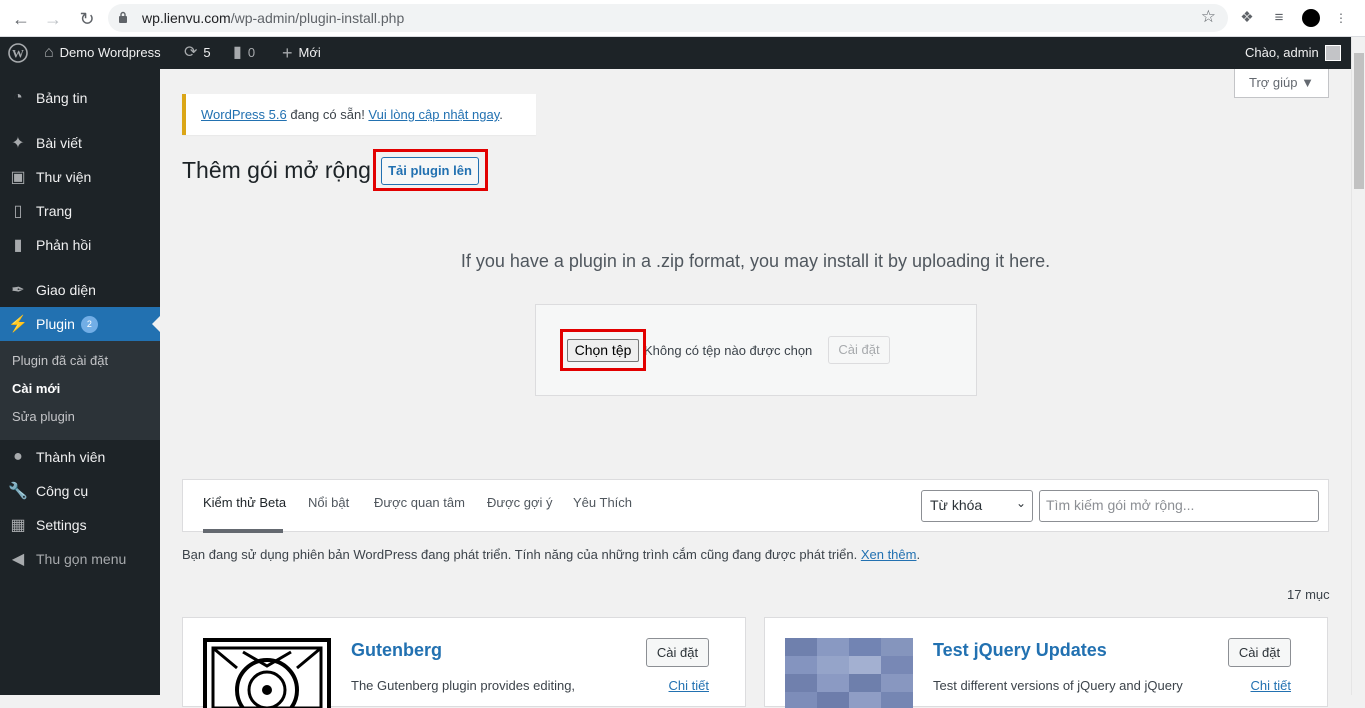  I want to click on user-icon: ●, so click(18, 456).